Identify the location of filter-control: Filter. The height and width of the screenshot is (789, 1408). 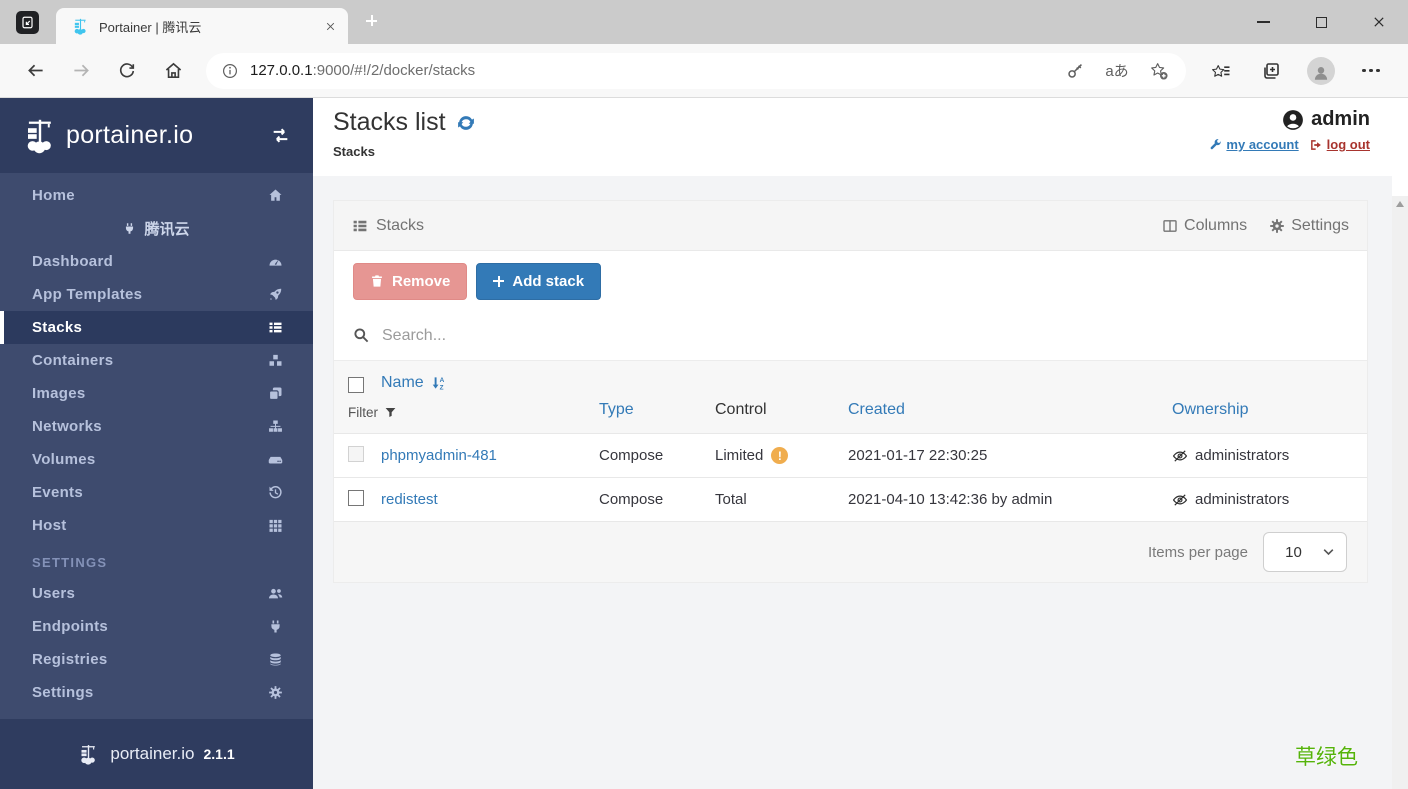
(372, 412).